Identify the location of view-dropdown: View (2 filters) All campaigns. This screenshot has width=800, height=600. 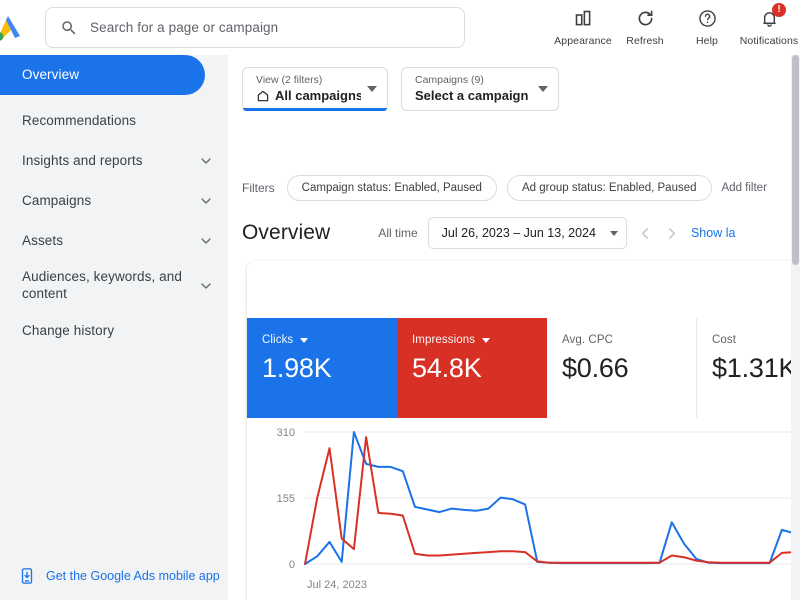
(315, 89).